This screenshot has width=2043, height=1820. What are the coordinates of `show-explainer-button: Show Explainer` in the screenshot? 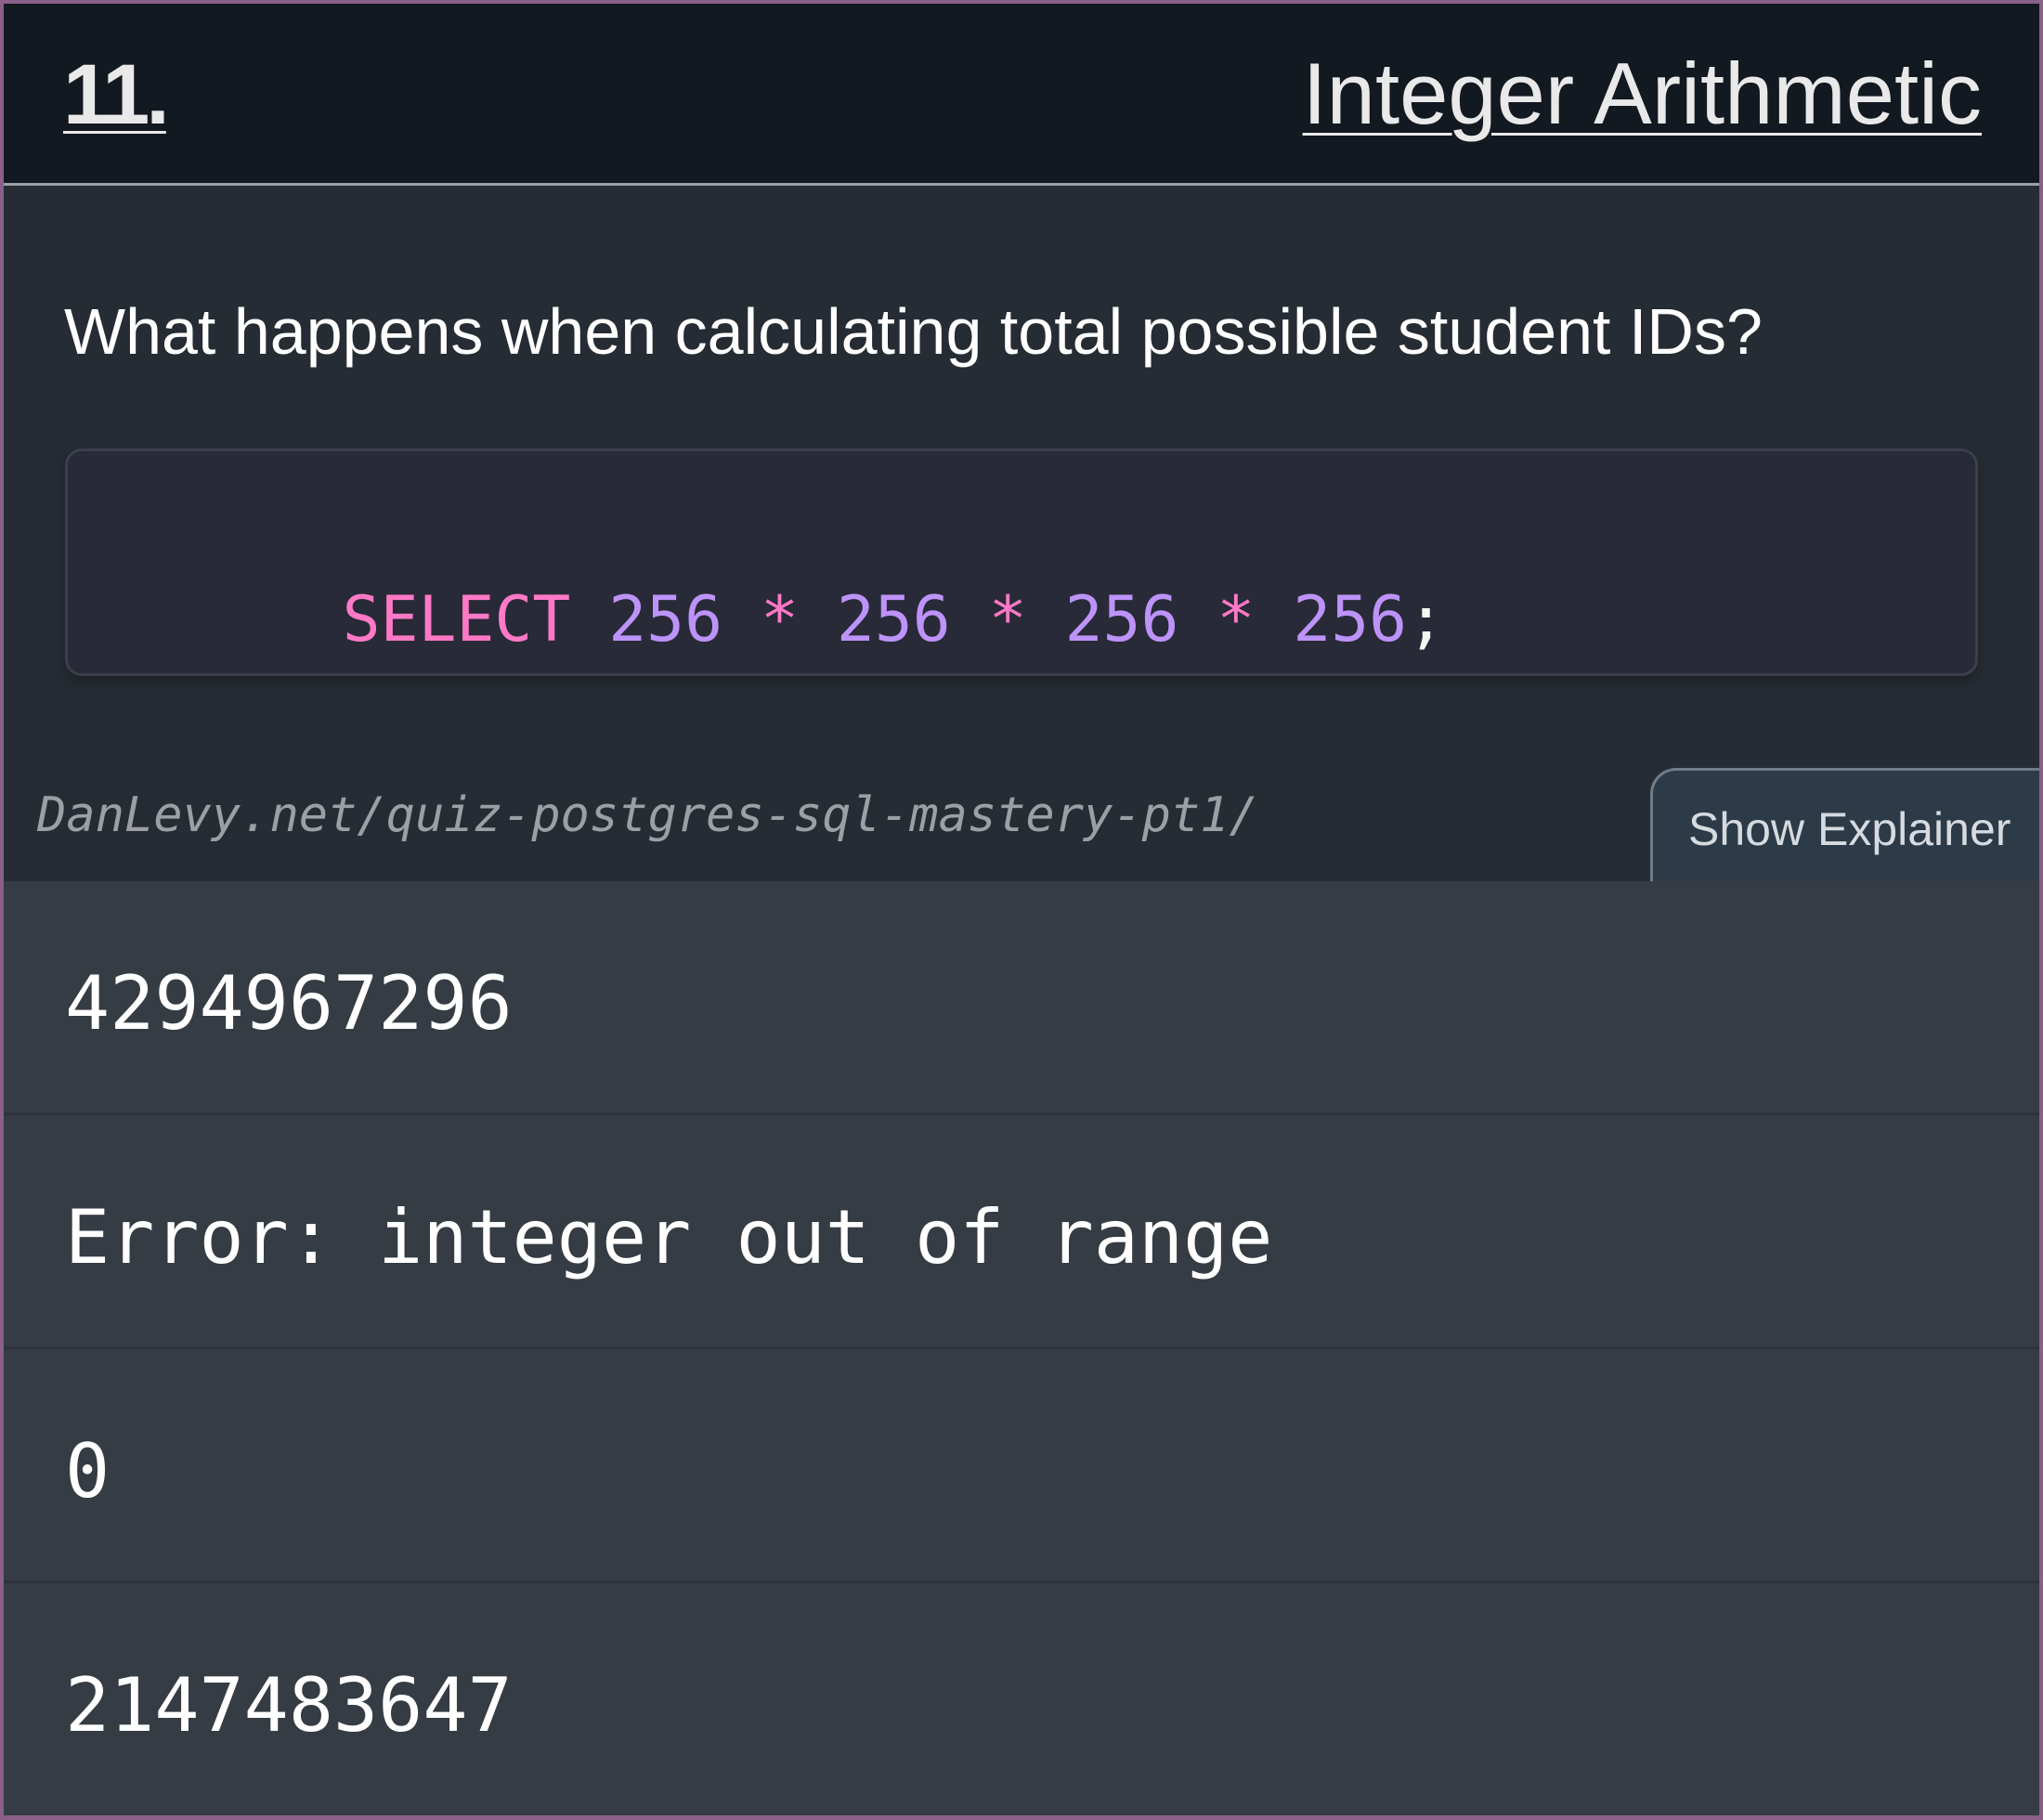 It's located at (1845, 824).